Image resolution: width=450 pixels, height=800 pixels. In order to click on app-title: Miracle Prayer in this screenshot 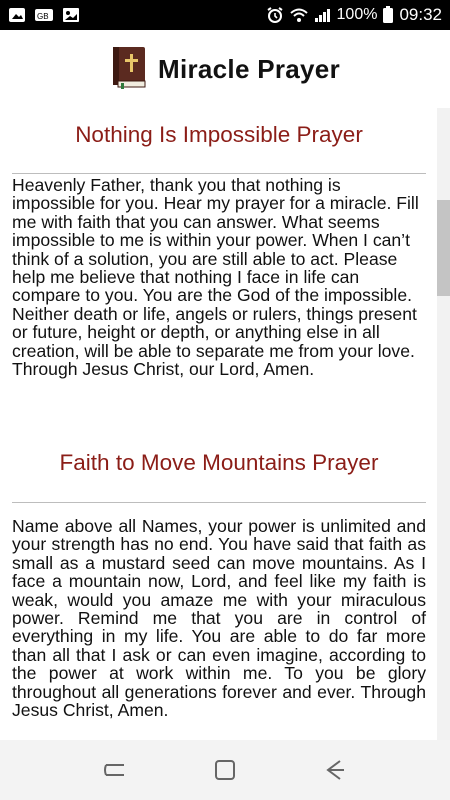, I will do `click(249, 68)`.